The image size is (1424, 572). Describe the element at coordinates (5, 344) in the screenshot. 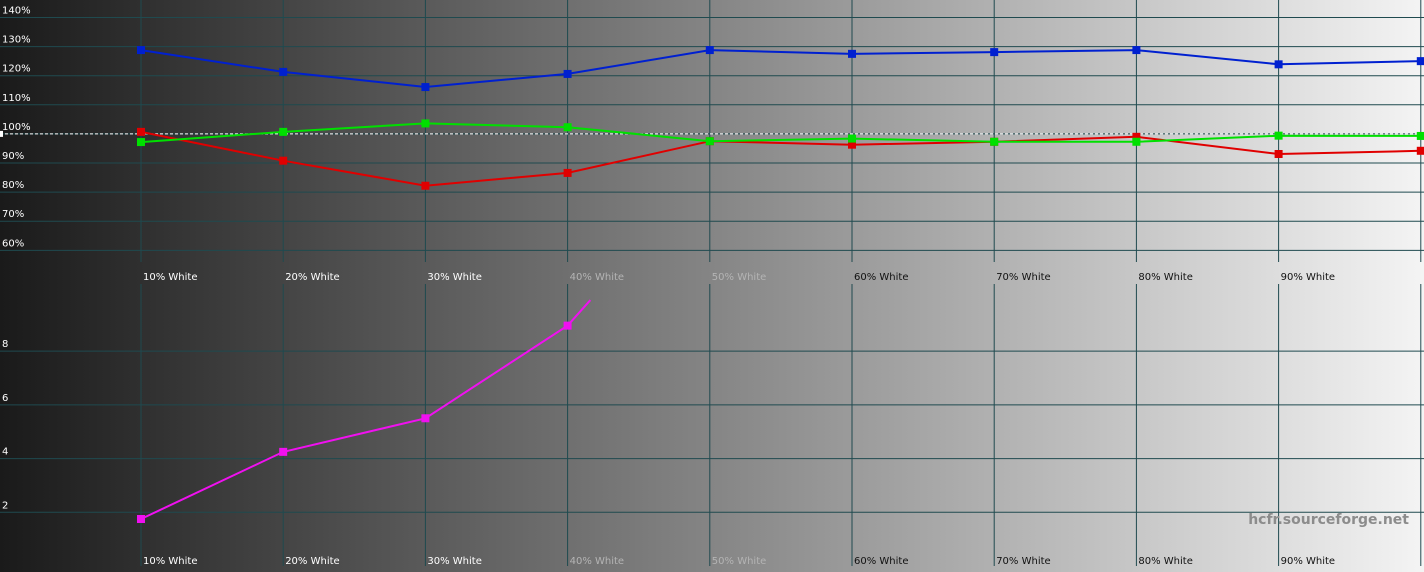

I see `y-tick-label: 8` at that location.